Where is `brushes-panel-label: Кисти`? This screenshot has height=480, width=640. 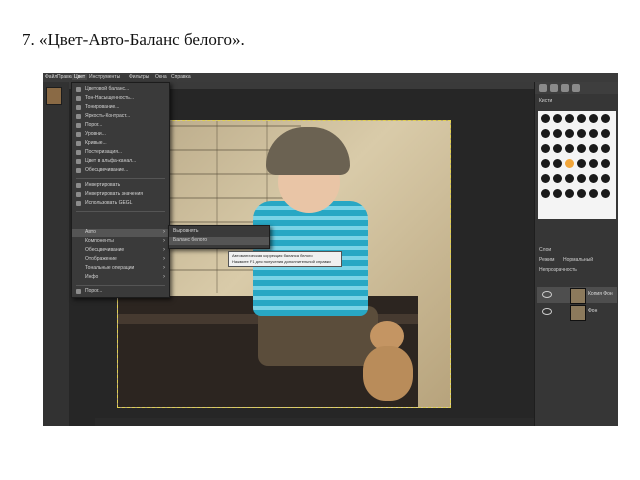 brushes-panel-label: Кисти is located at coordinates (546, 101).